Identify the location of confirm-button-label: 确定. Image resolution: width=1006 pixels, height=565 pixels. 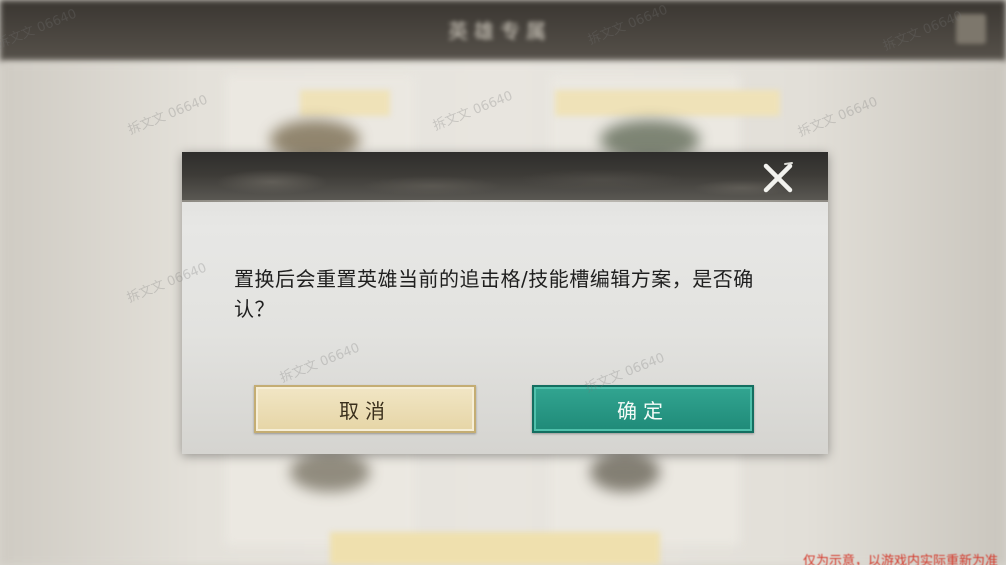
(643, 410).